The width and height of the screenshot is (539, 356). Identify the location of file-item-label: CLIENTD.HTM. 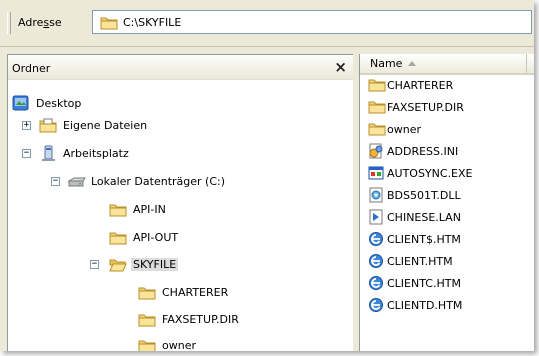
(425, 305).